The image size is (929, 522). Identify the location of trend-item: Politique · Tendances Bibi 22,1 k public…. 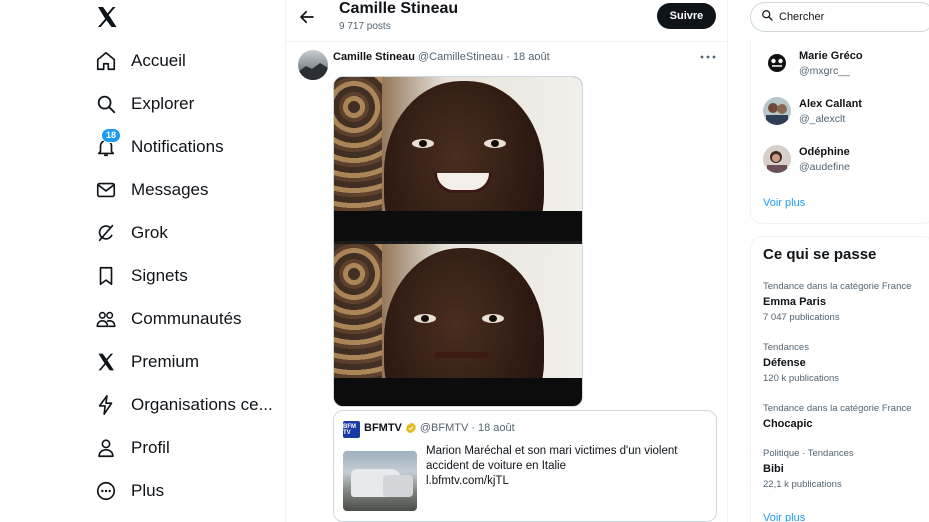
(846, 469).